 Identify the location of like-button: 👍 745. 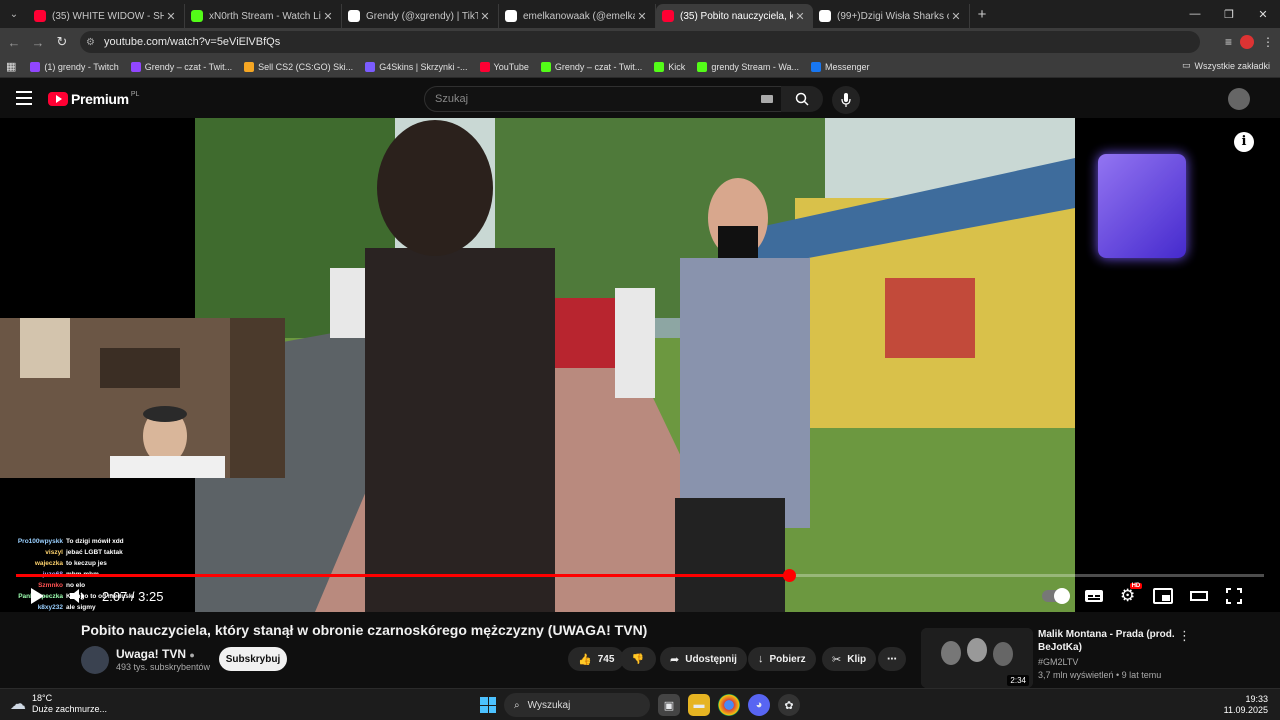
(596, 659).